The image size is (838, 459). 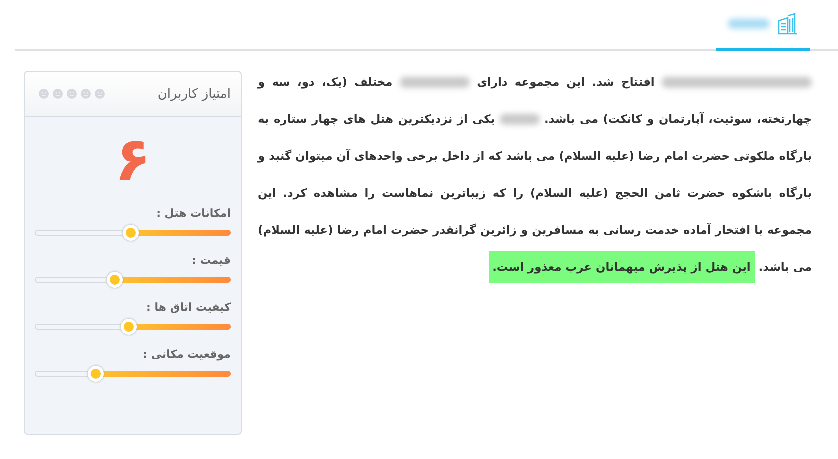 I want to click on criterion-label: کیفیت اتاق ها :, so click(x=188, y=307).